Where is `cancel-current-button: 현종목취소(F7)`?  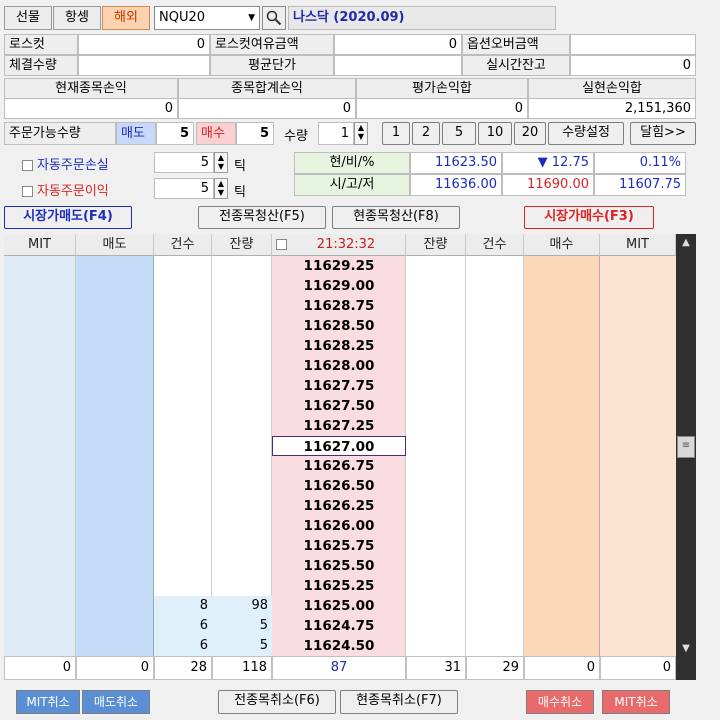 cancel-current-button: 현종목취소(F7) is located at coordinates (399, 702).